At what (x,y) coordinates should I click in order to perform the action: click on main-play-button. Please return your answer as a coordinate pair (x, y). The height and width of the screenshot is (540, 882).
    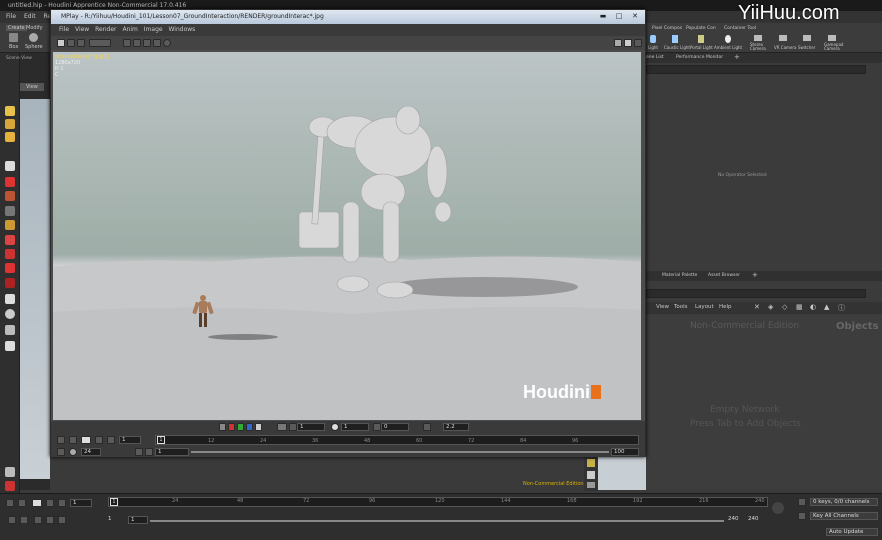
    Looking at the image, I should click on (50, 503).